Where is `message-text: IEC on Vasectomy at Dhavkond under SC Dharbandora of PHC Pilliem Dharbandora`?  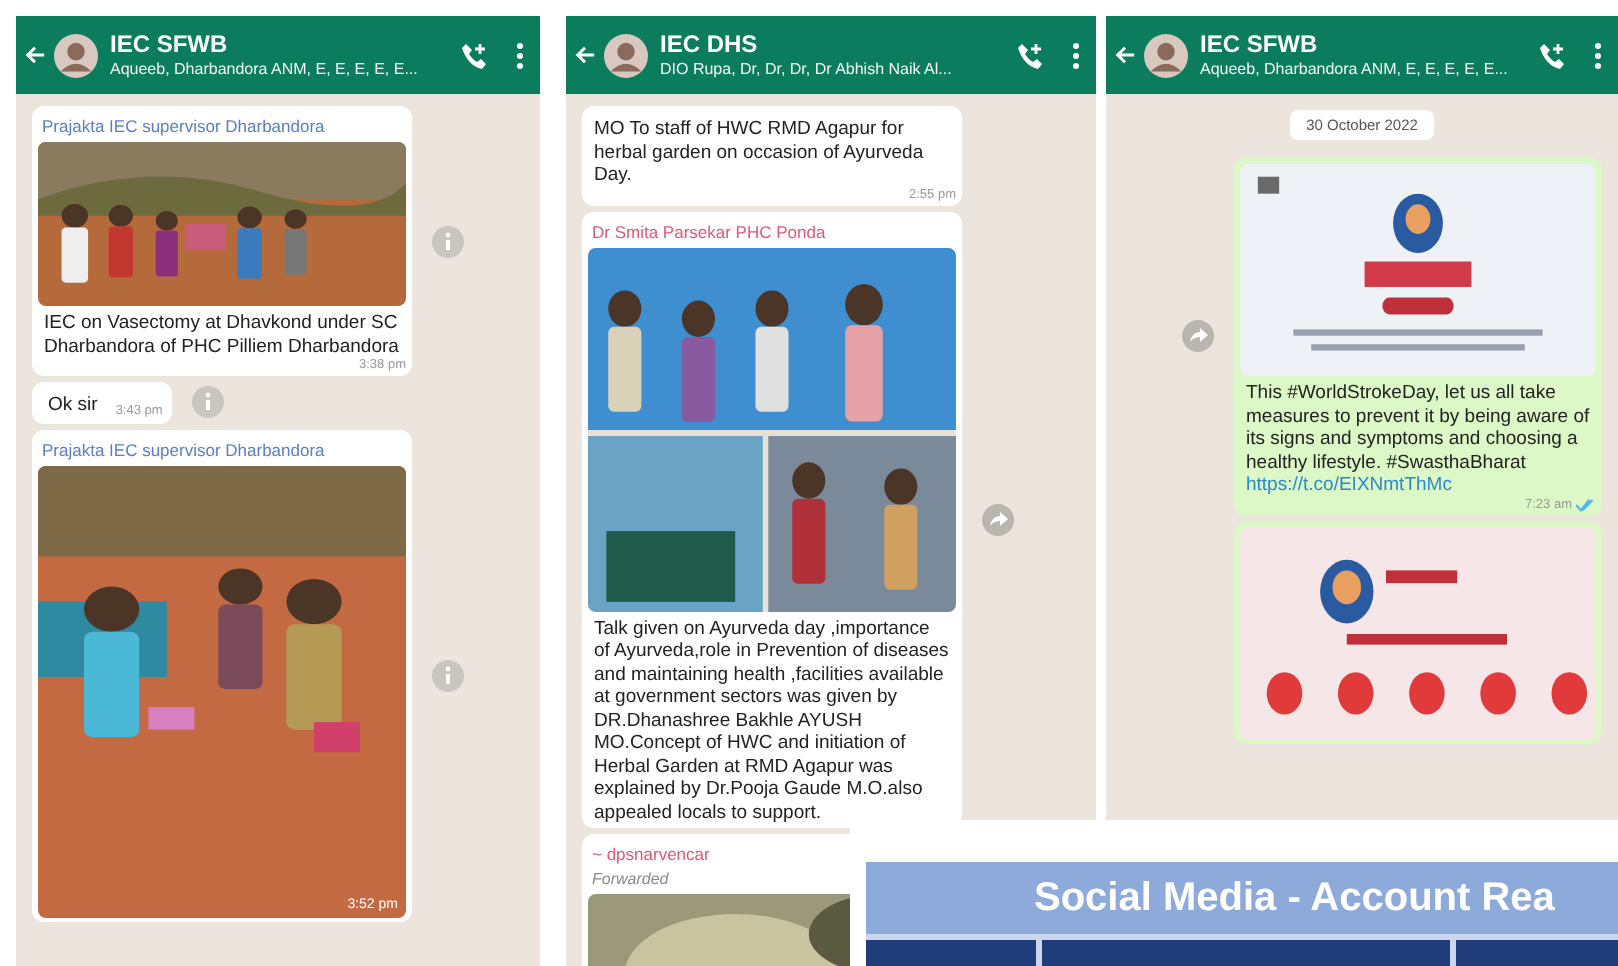
message-text: IEC on Vasectomy at Dhavkond under SC Dharbandora of PHC Pilliem Dharbandora is located at coordinates (221, 334).